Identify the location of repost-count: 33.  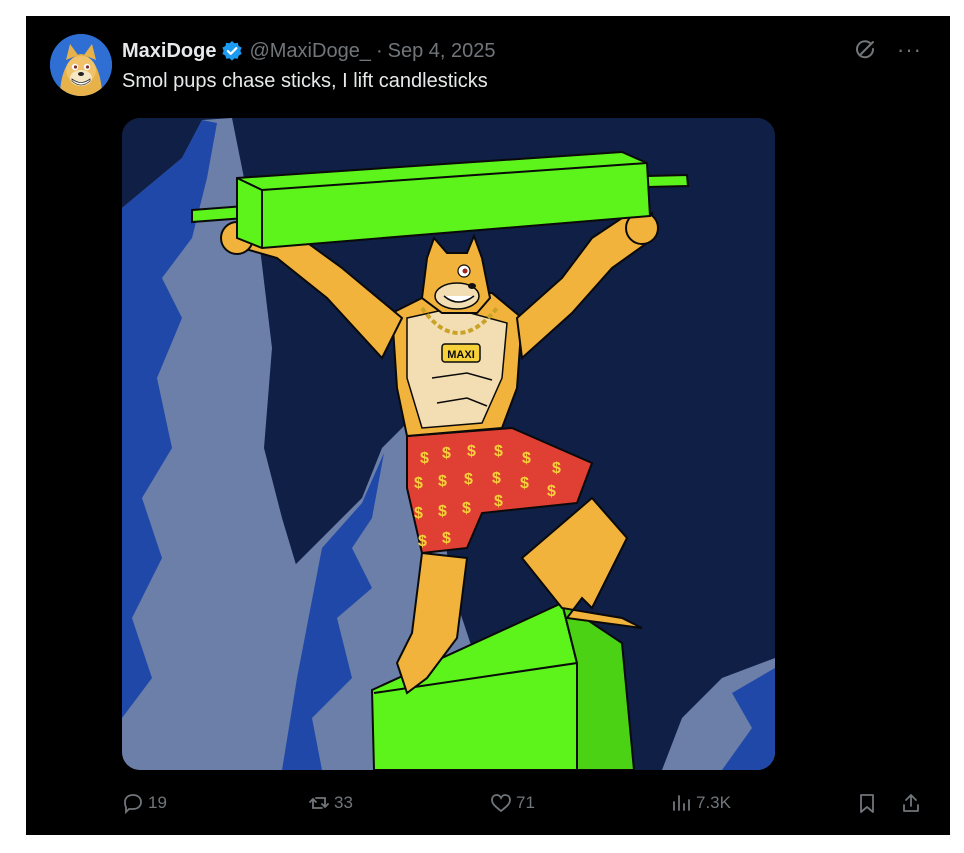
(343, 802).